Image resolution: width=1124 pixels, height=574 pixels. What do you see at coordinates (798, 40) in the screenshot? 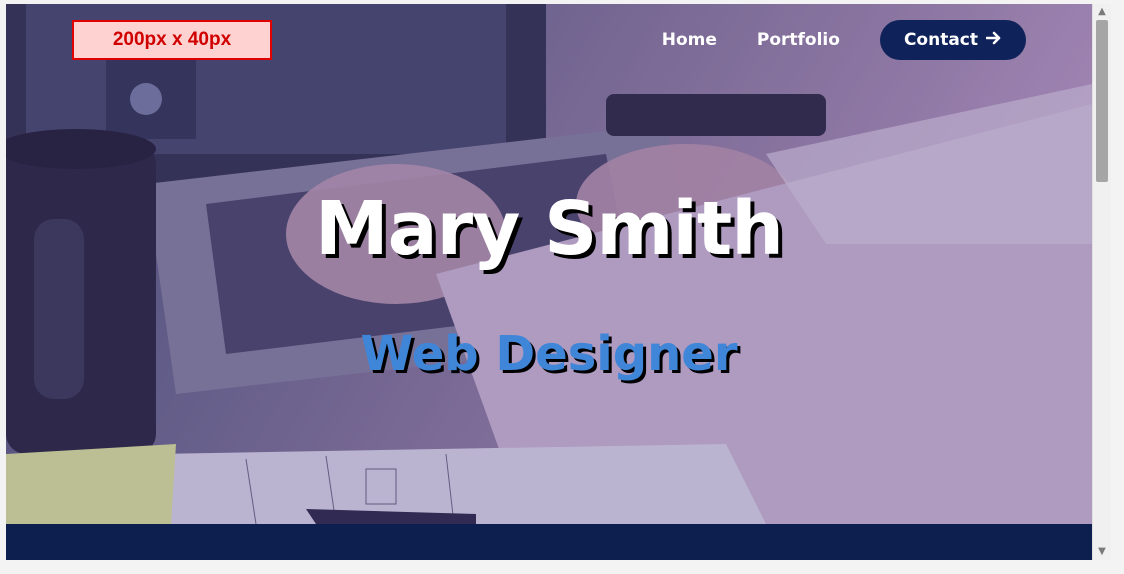
I see `nav-link-portfolio: Portfolio` at bounding box center [798, 40].